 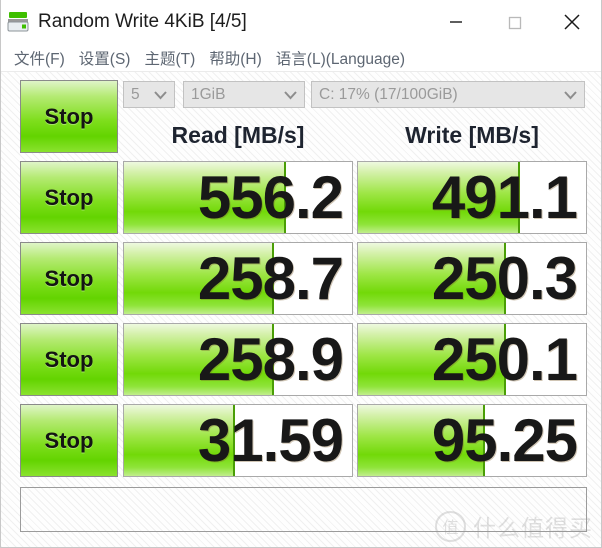 I want to click on menu-item-help: 帮助(H), so click(x=235, y=58).